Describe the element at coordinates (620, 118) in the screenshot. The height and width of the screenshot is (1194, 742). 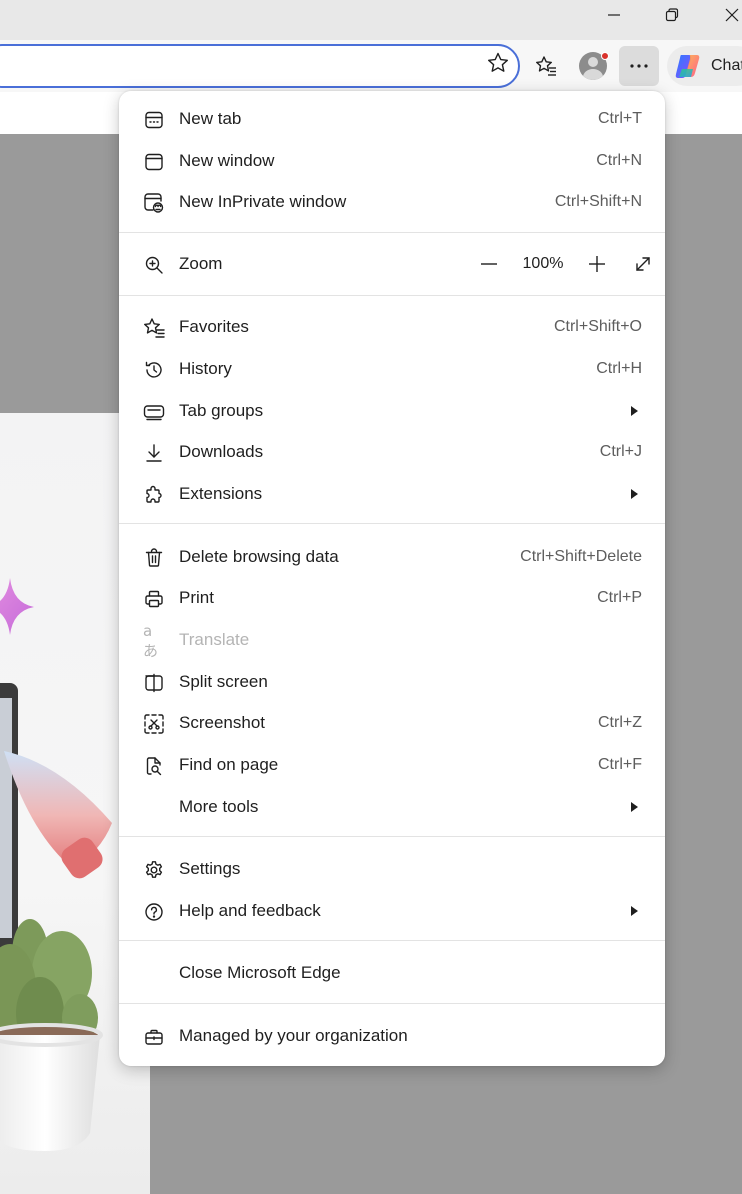
I see `shortcut-text: Ctrl+T` at that location.